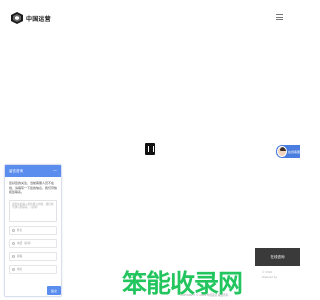 The height and width of the screenshot is (300, 320). I want to click on footer-right-text: © 2024 Powered by, so click(269, 275).